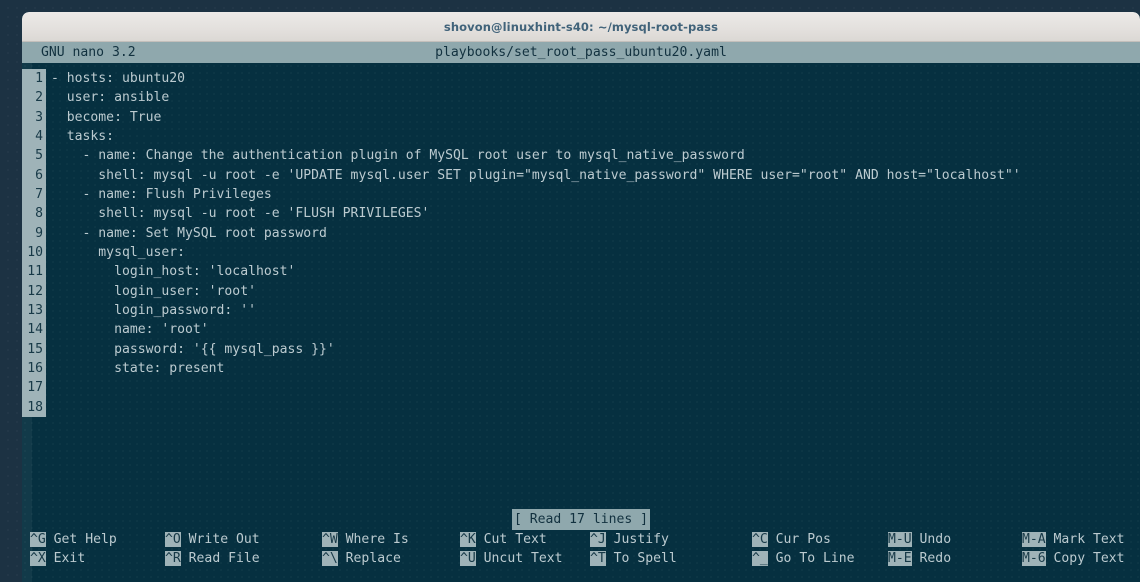 The height and width of the screenshot is (582, 1140). I want to click on shortcut-key: ^T, so click(598, 559).